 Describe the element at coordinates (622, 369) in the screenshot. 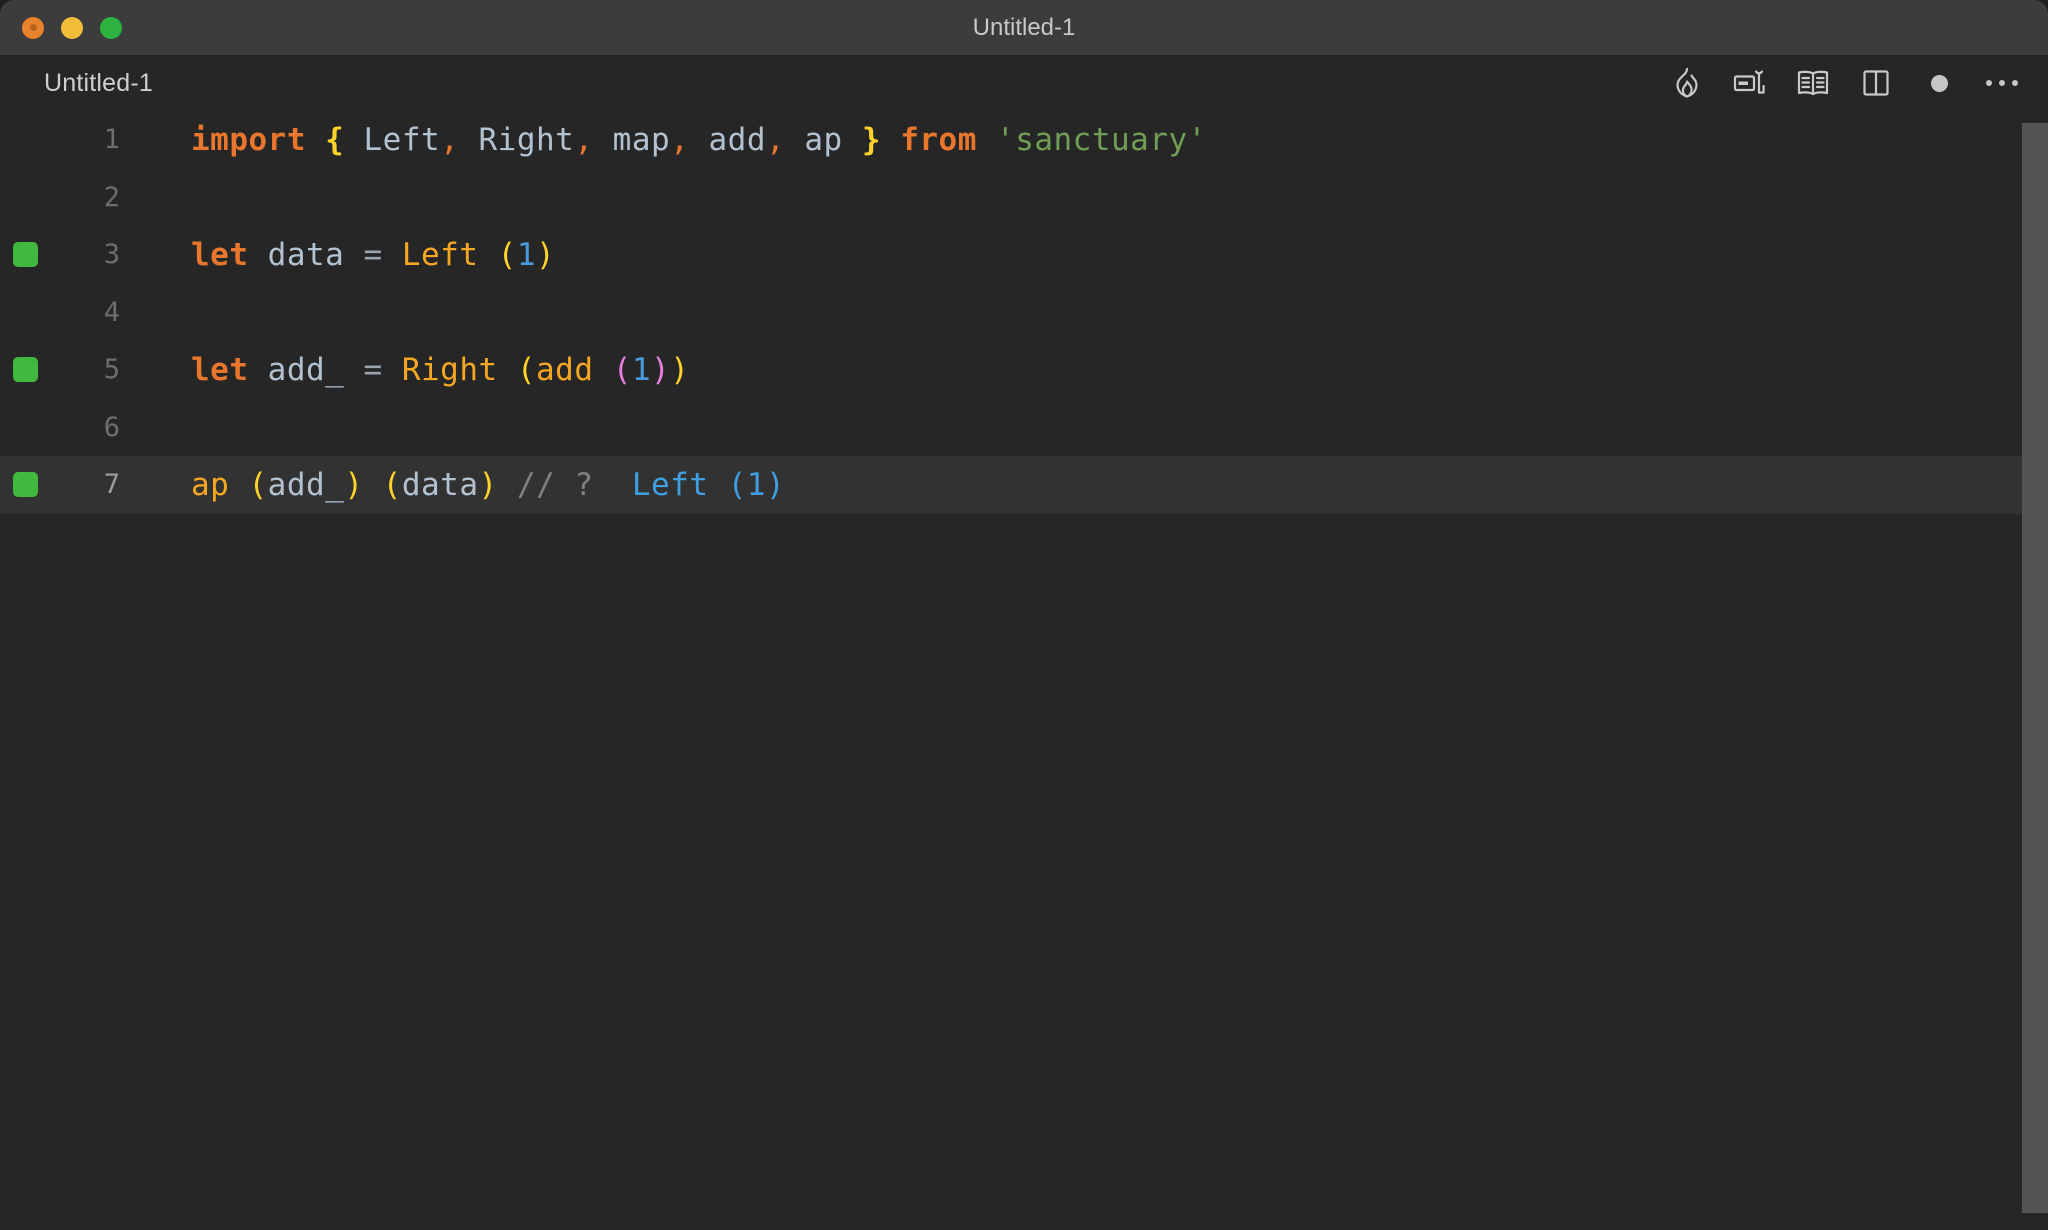

I see `token-paren-m: (` at that location.